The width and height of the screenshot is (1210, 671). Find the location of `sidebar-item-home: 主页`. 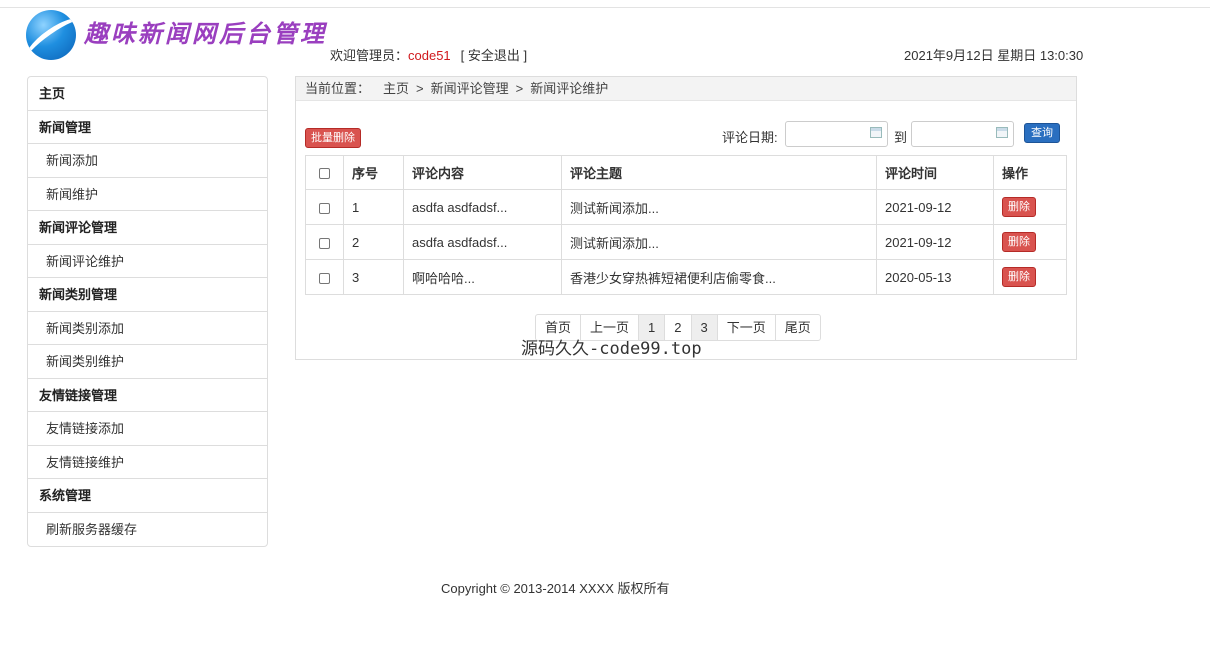

sidebar-item-home: 主页 is located at coordinates (147, 94).